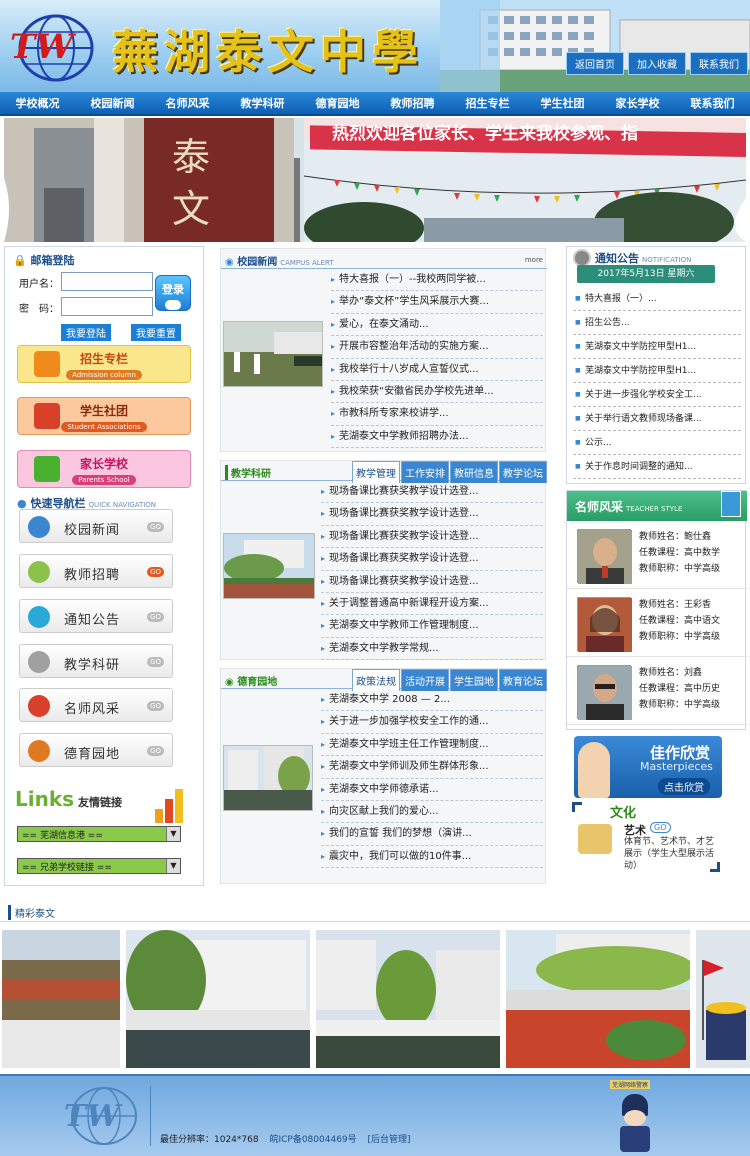 This screenshot has height=1156, width=750. Describe the element at coordinates (38, 103) in the screenshot. I see `nav-about: 学校概况` at that location.